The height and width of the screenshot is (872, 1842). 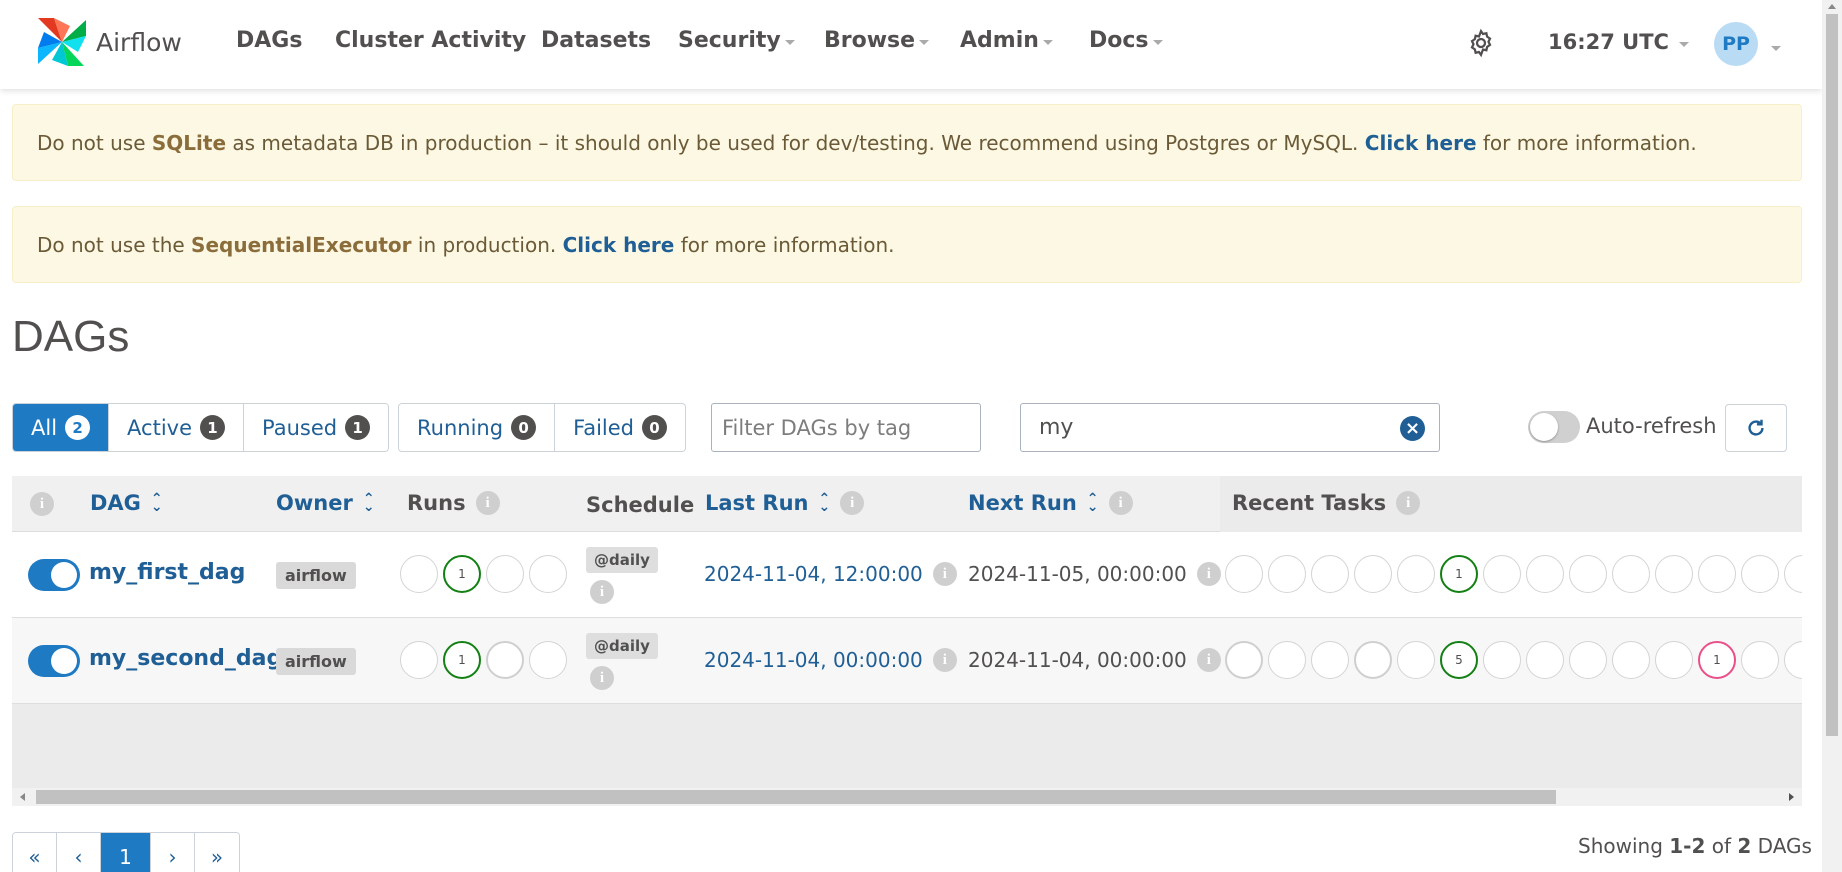 I want to click on last-run-cell: 2024-11-04, 12:00:00 i, so click(x=830, y=574).